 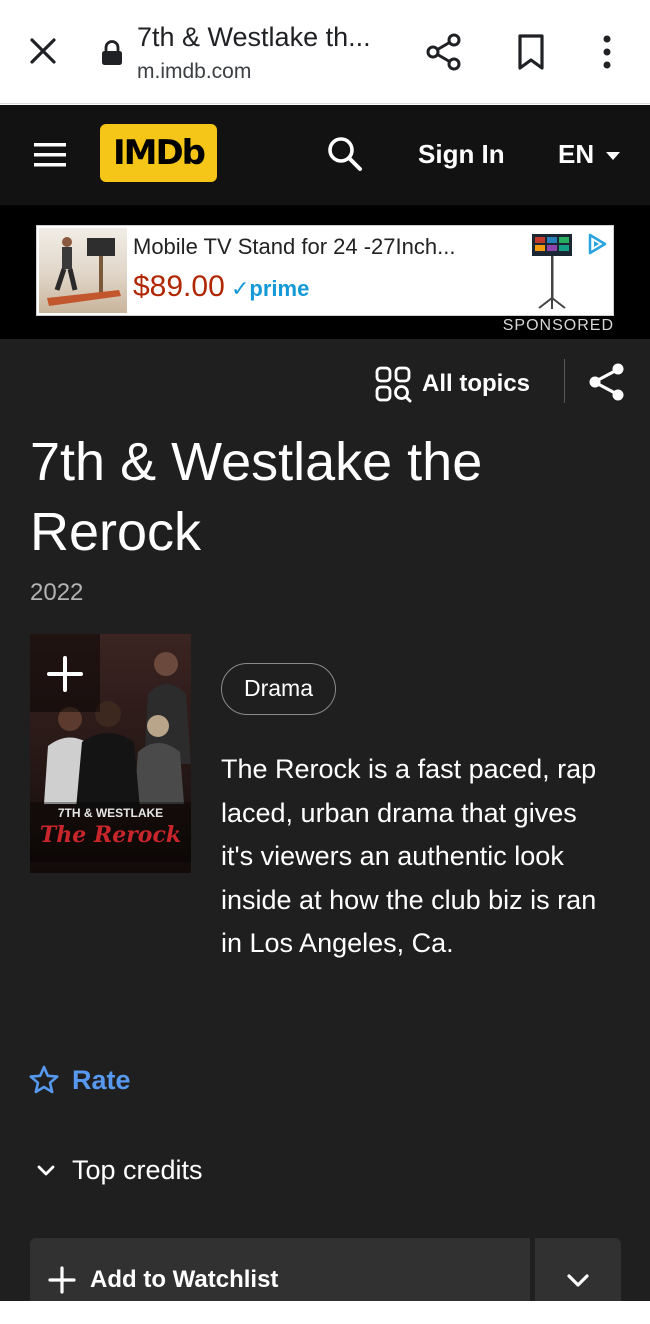 I want to click on page-title: 7th & Westlake the Rerock, so click(x=256, y=497).